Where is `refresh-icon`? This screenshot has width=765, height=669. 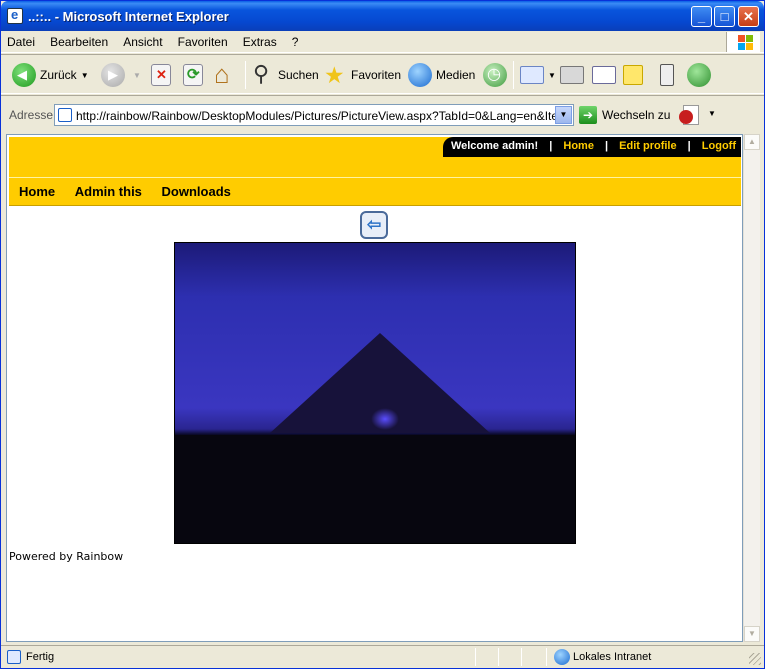
refresh-icon is located at coordinates (193, 75).